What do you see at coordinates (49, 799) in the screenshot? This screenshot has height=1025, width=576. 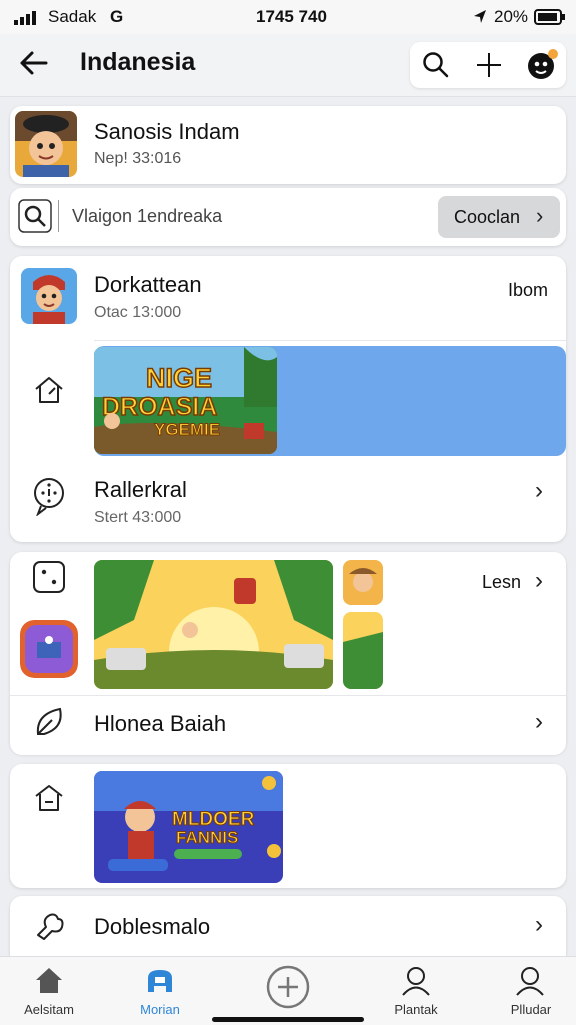 I see `home-outline-icon` at bounding box center [49, 799].